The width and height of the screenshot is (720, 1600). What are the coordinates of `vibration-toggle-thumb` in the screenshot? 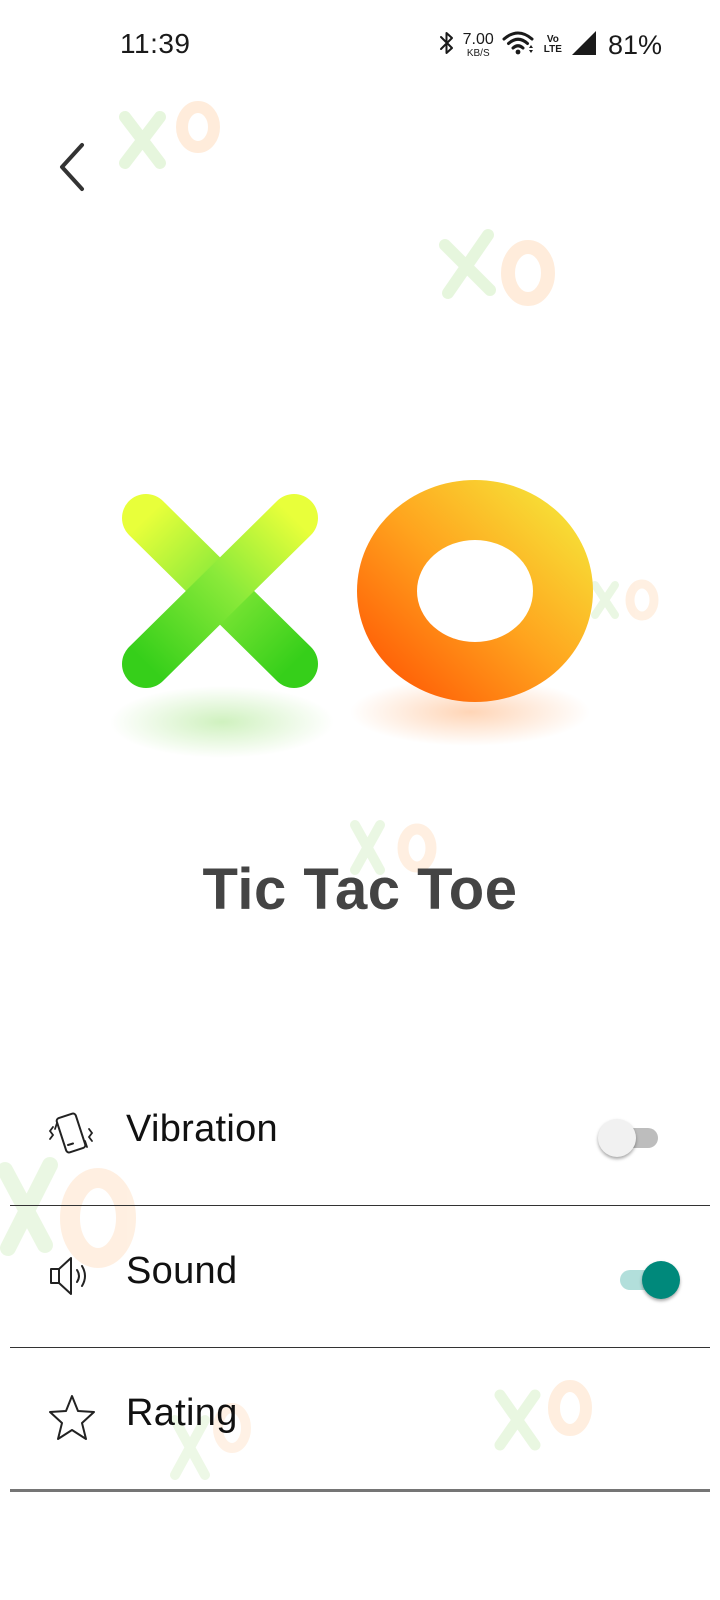 It's located at (617, 1138).